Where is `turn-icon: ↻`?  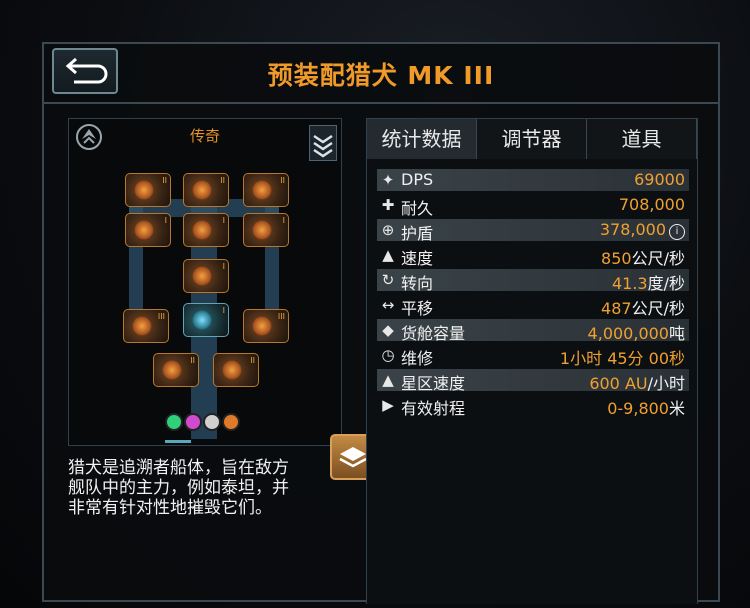 turn-icon: ↻ is located at coordinates (388, 280).